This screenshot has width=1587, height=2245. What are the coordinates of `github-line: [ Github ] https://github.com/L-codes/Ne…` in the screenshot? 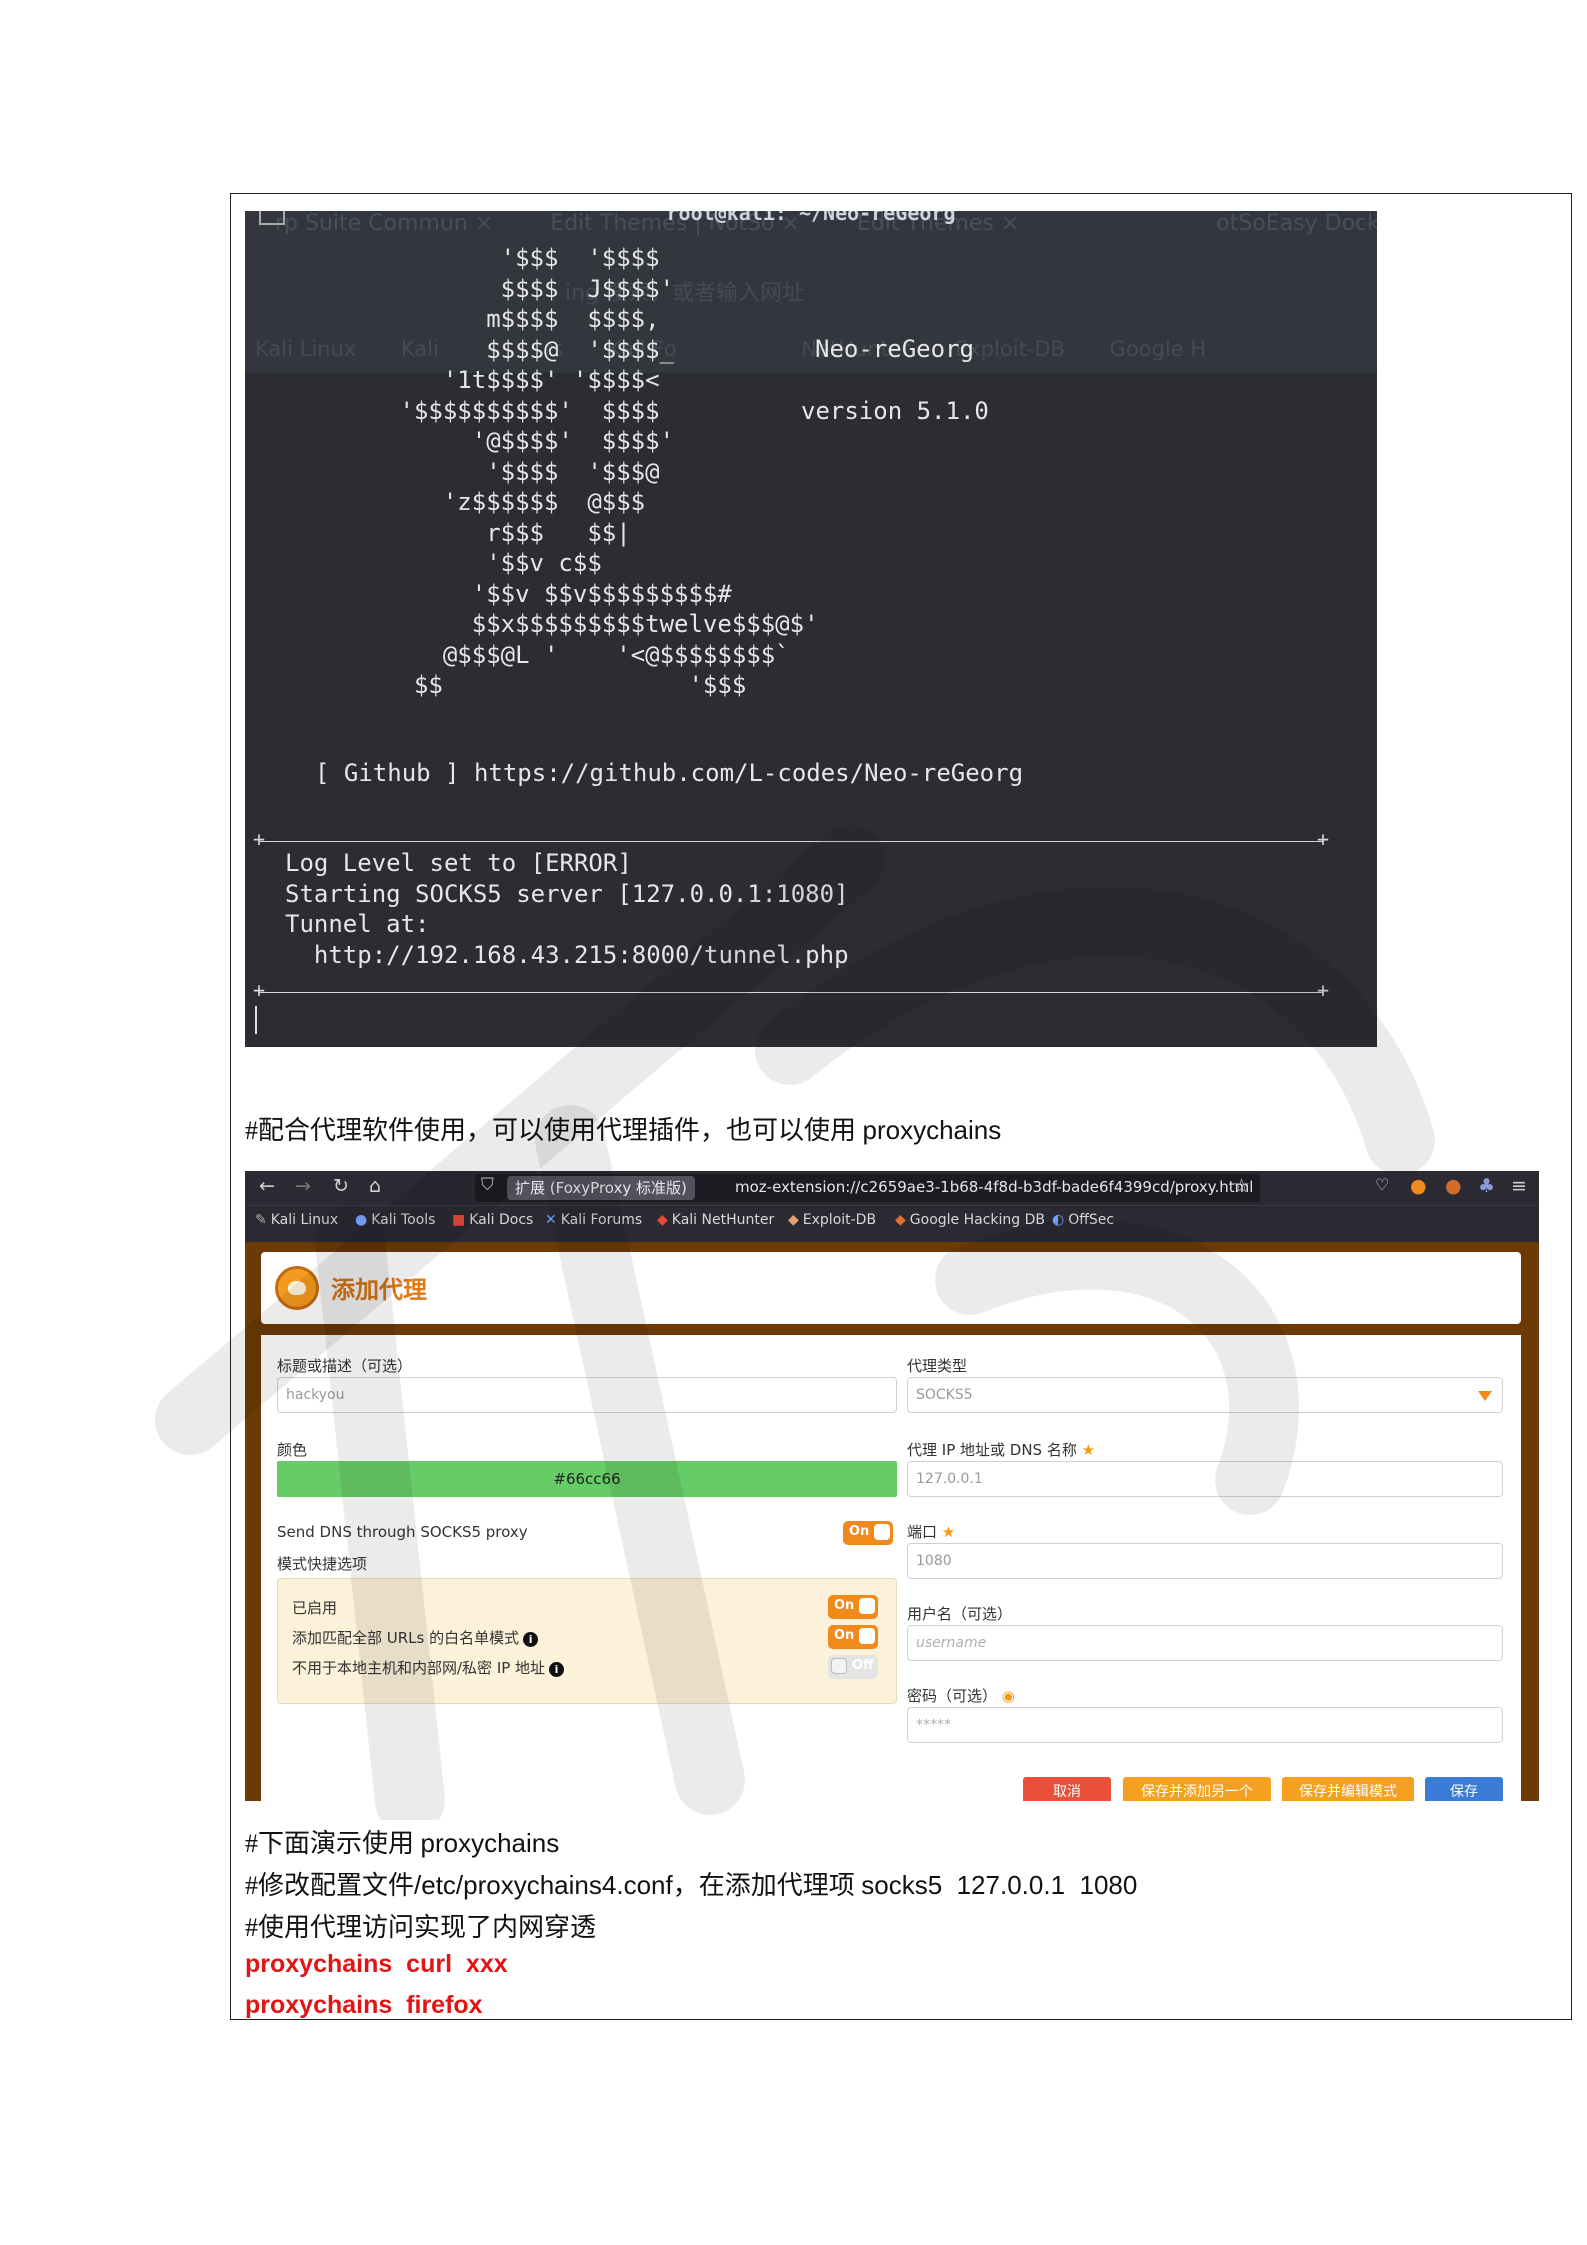 It's located at (669, 773).